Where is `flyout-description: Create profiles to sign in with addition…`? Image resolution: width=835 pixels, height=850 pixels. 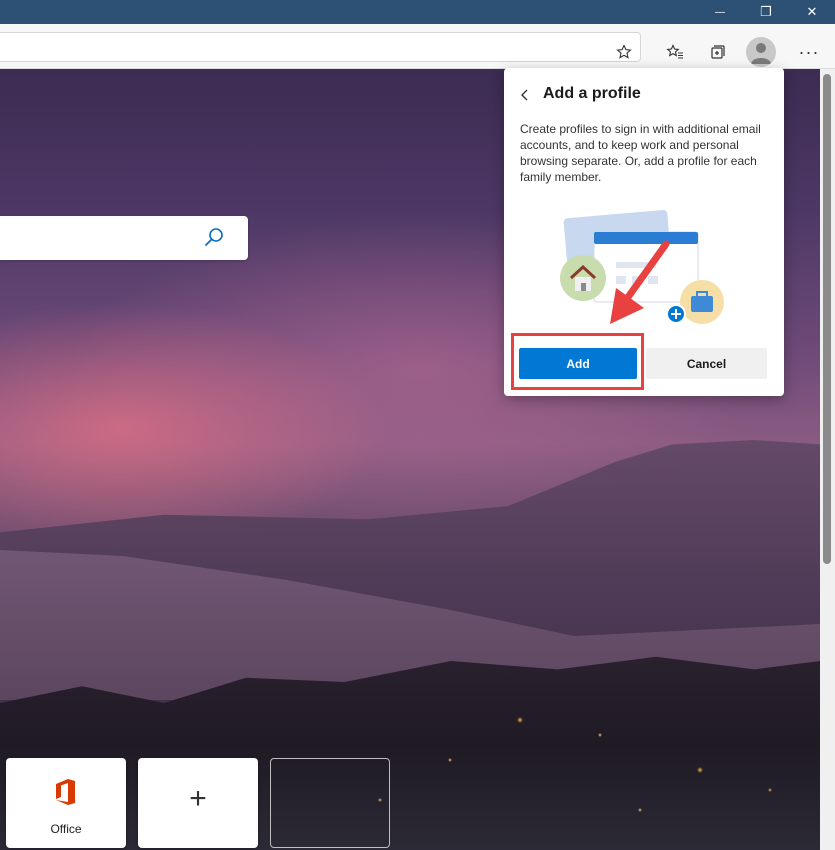
flyout-description: Create profiles to sign in with addition… is located at coordinates (640, 153).